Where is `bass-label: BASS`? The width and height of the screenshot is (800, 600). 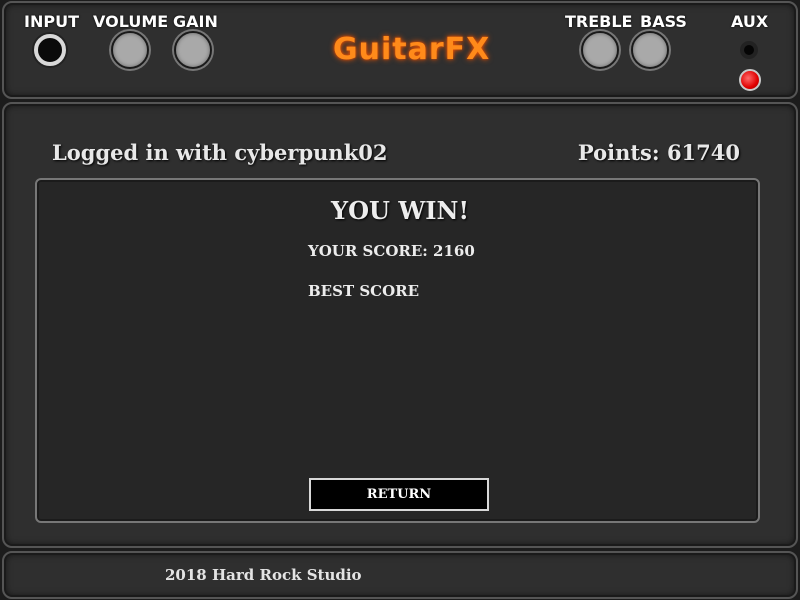
bass-label: BASS is located at coordinates (663, 21).